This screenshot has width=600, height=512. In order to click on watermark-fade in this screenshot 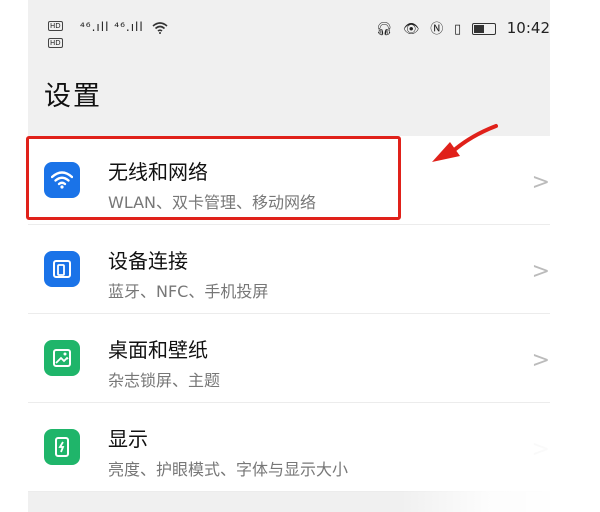, I will do `click(500, 461)`.